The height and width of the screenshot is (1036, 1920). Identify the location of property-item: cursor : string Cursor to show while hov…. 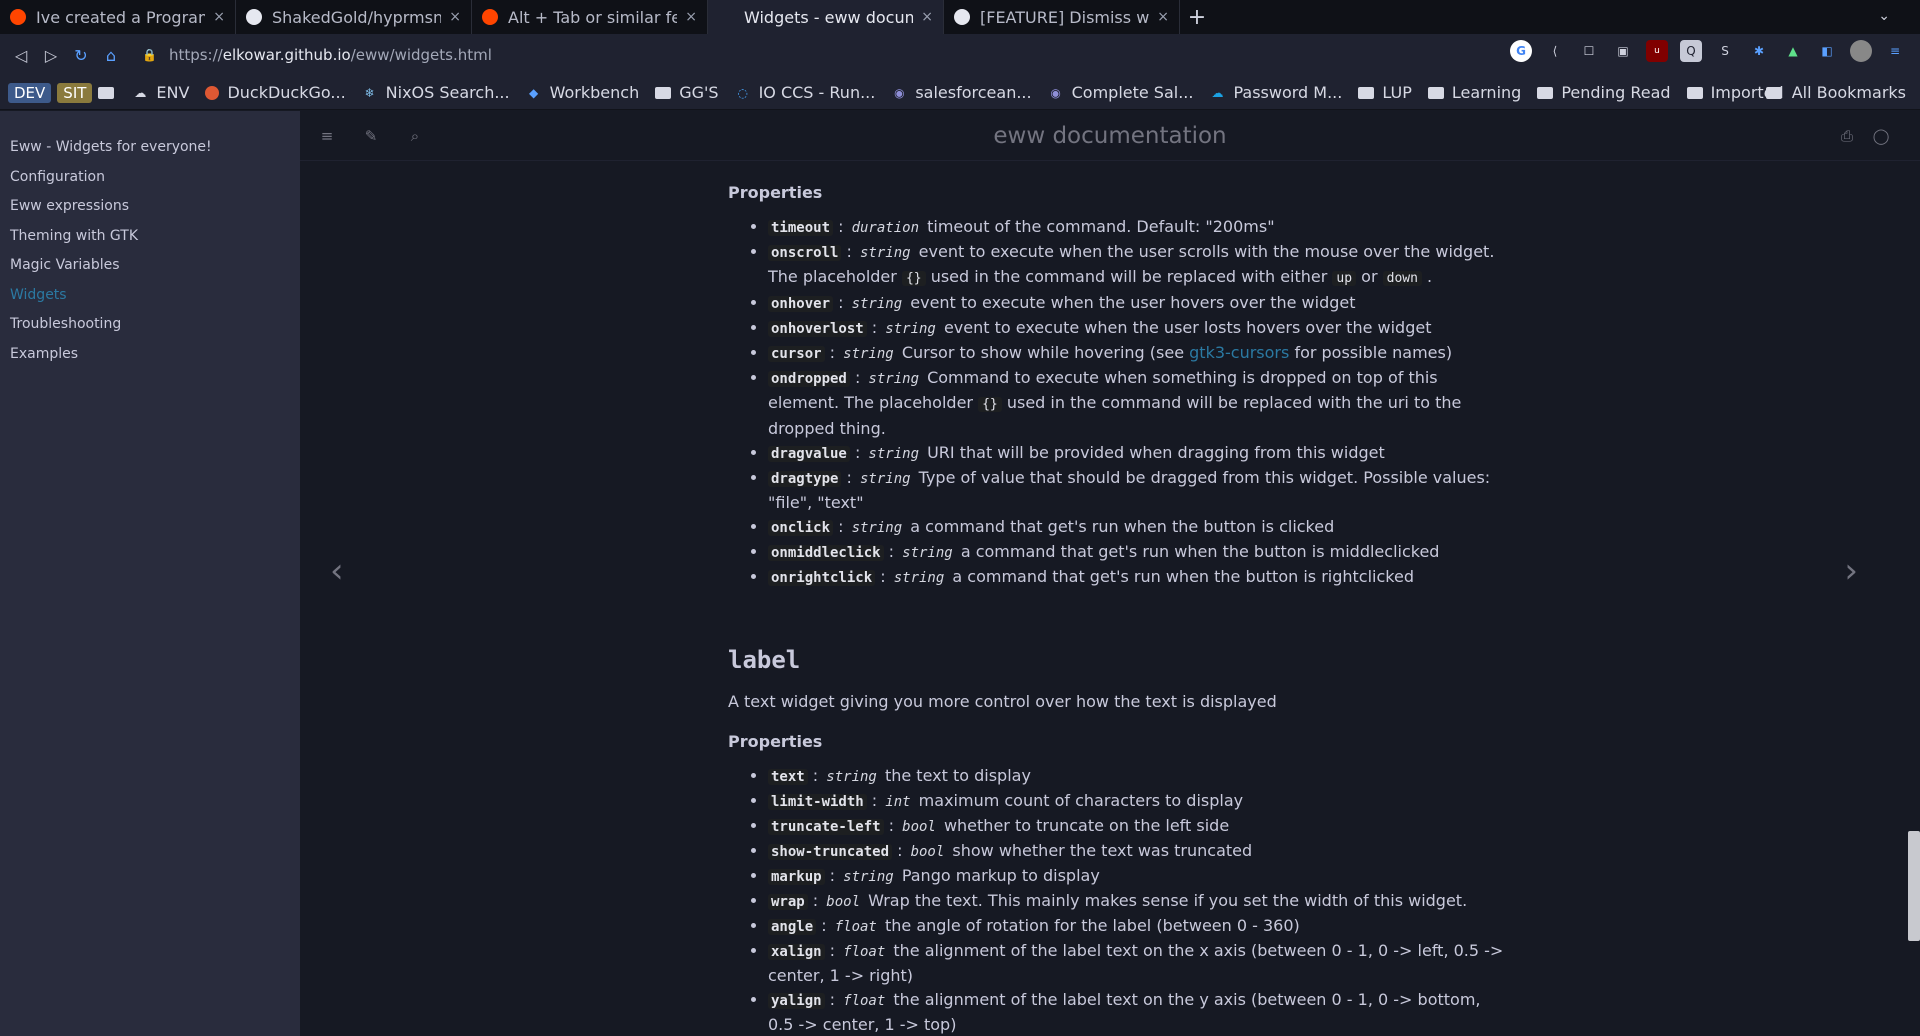
(1138, 353).